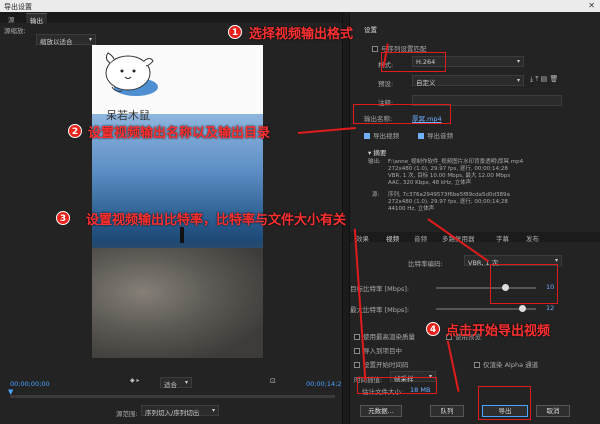  Describe the element at coordinates (498, 331) in the screenshot. I see `annotation-text: 点击开始导出视频` at that location.